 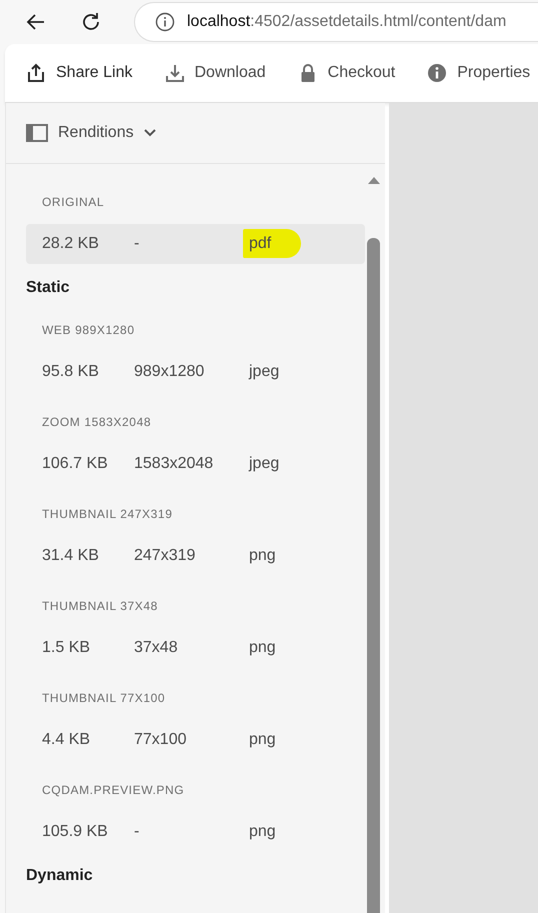 What do you see at coordinates (195, 740) in the screenshot?
I see `rendition-row: 4.4 KB 77x100 png` at bounding box center [195, 740].